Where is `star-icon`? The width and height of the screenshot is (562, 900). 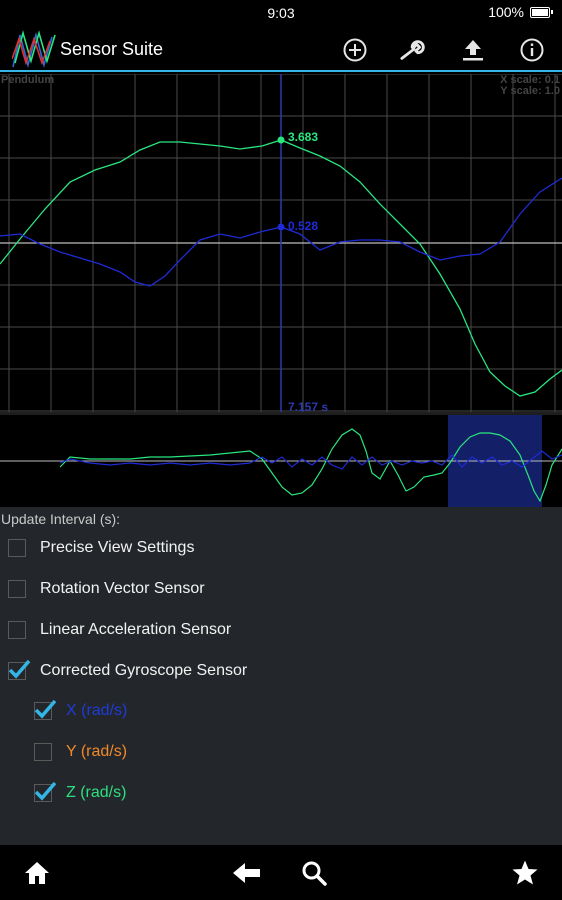 star-icon is located at coordinates (525, 872).